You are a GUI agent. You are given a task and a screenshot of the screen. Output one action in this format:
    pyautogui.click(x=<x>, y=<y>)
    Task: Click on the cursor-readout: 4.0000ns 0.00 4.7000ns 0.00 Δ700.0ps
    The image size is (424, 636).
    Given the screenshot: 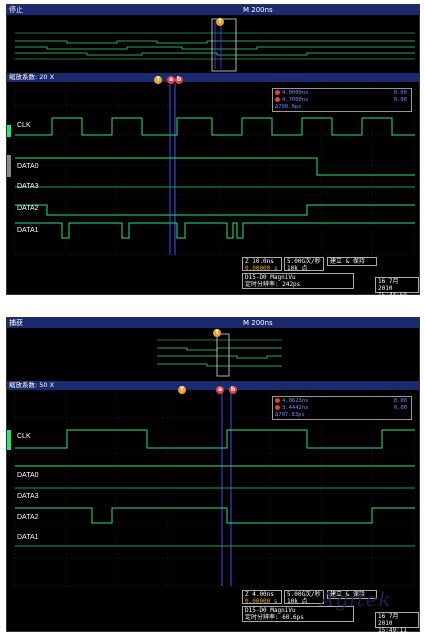 What is the action you would take?
    pyautogui.click(x=342, y=100)
    